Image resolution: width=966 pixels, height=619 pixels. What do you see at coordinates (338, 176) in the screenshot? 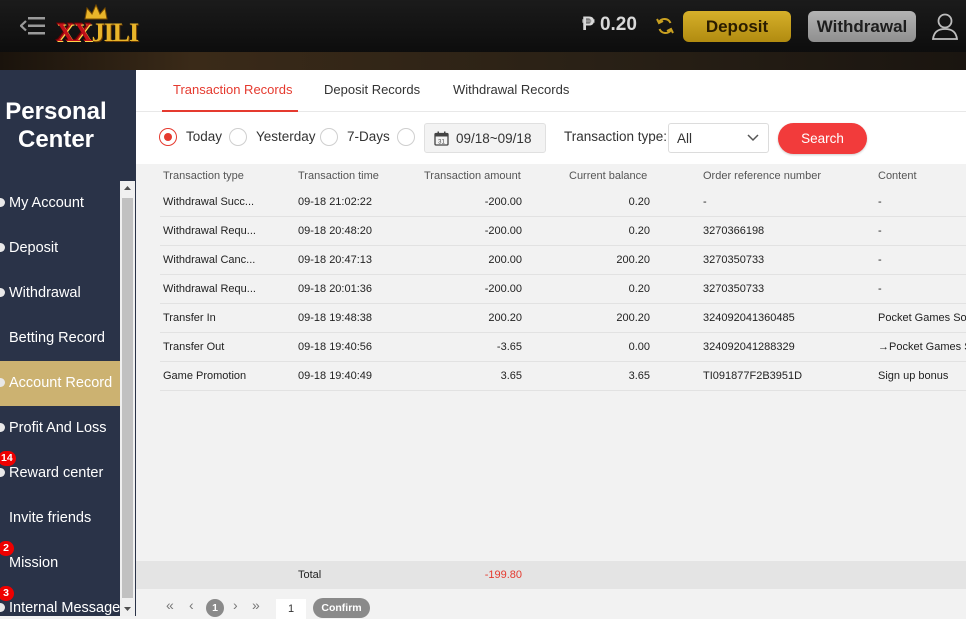
I see `column-header: Transaction time` at bounding box center [338, 176].